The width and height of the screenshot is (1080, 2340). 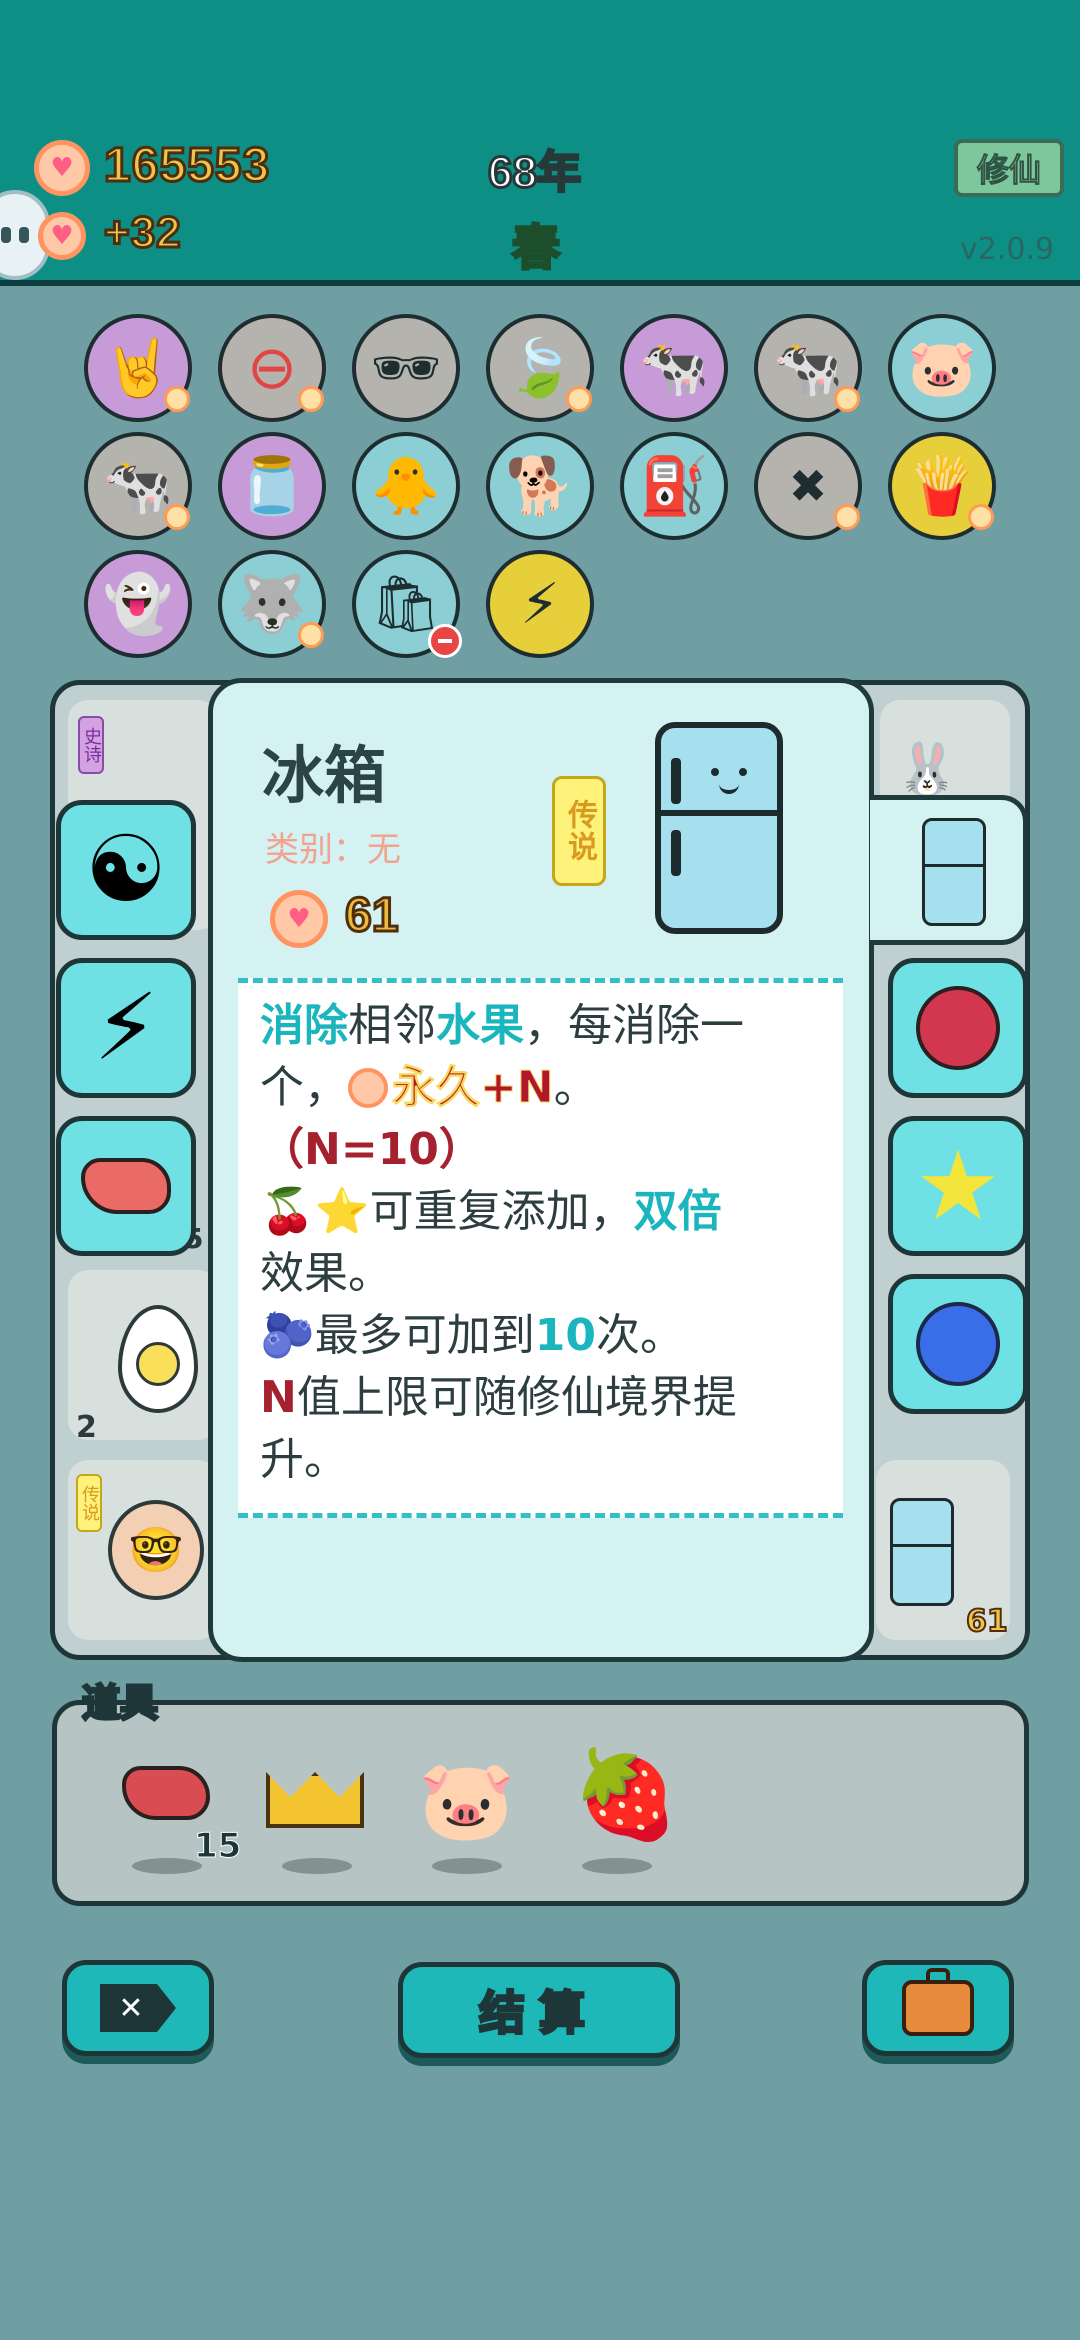 What do you see at coordinates (89, 1503) in the screenshot?
I see `tag-legend: 传说` at bounding box center [89, 1503].